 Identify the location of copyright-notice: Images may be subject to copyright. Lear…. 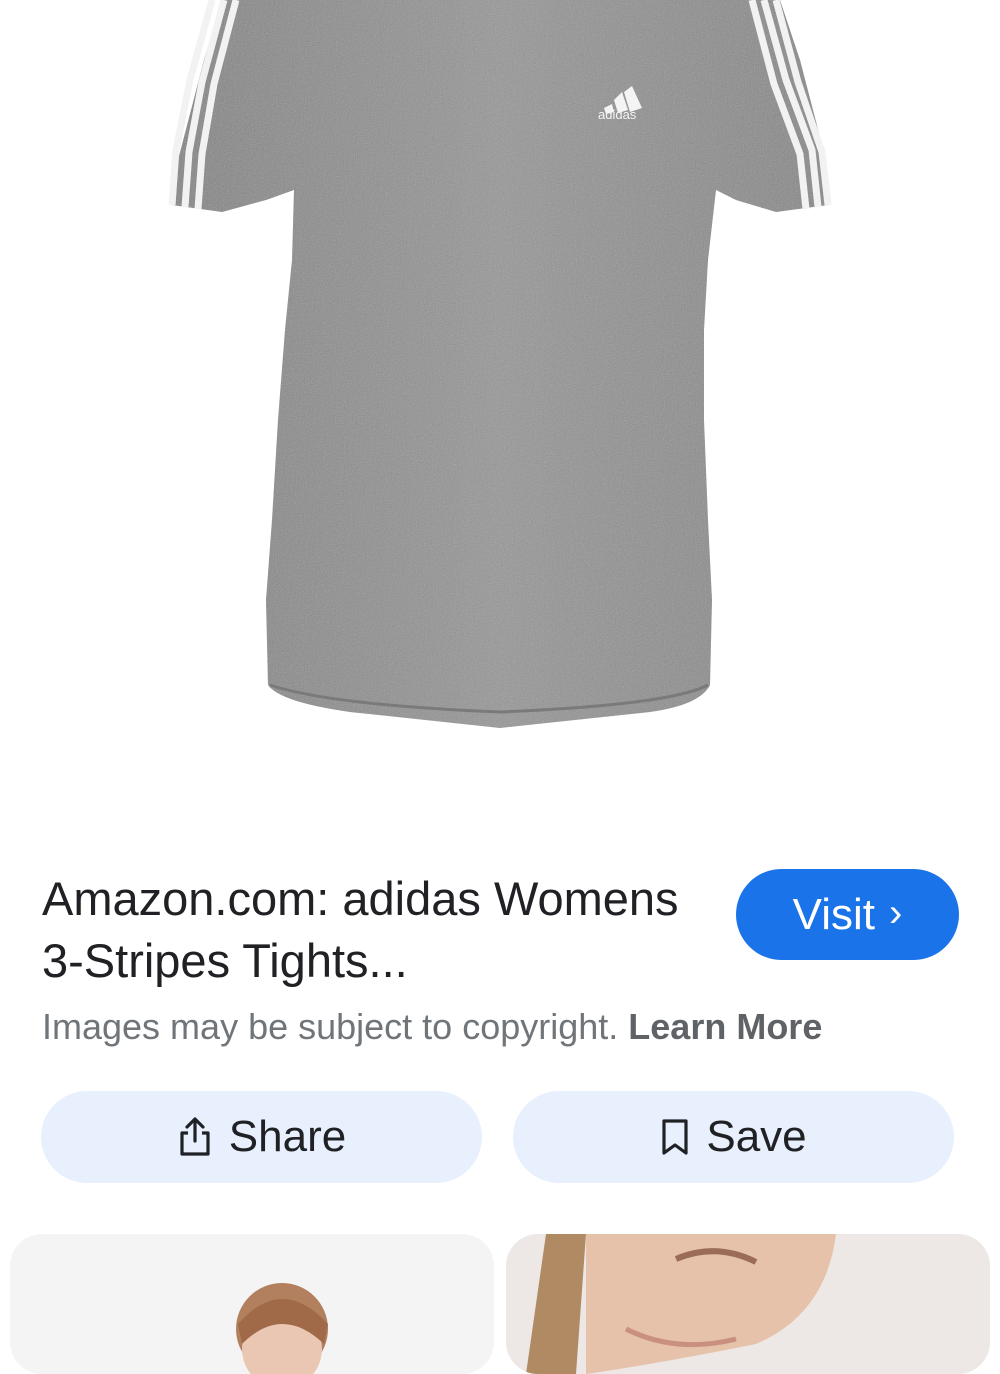
(502, 1027).